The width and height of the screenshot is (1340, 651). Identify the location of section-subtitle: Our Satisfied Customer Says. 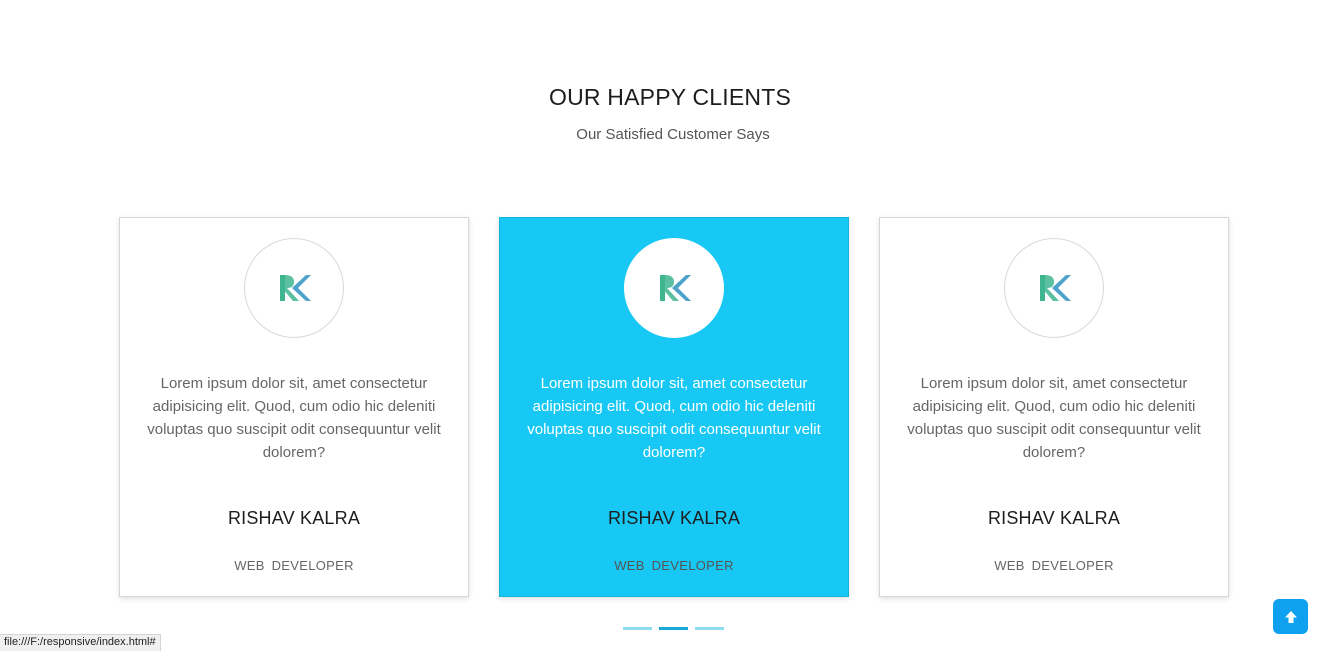
(673, 134).